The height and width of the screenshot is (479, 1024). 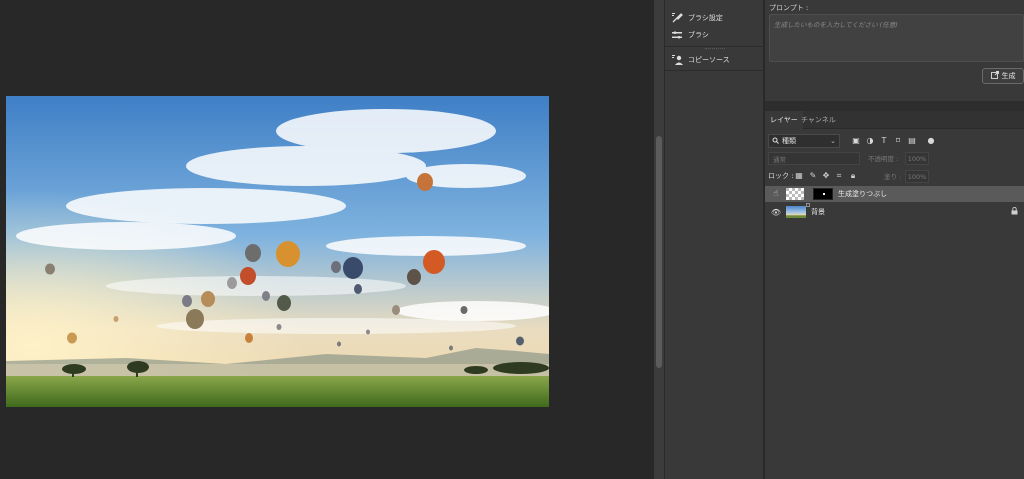 I want to click on collapsed-panel-dock: ブラシ設定 ブラシ コピーソース, so click(x=714, y=239).